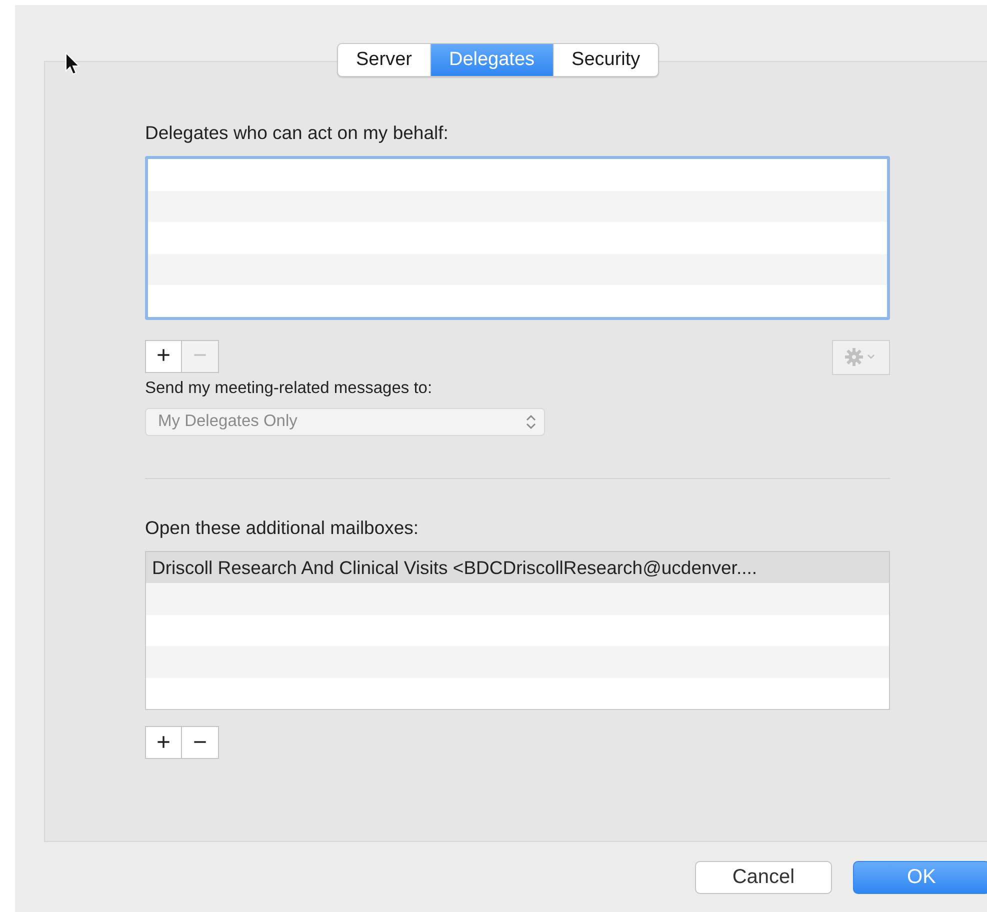  I want to click on cancel-button: Cancel, so click(763, 877).